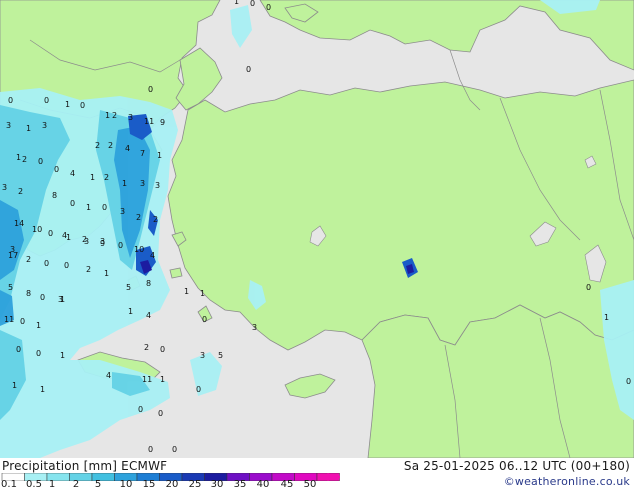 The image size is (634, 490). Describe the element at coordinates (76, 484) in the screenshot. I see `legend-tick-label: 2` at that location.